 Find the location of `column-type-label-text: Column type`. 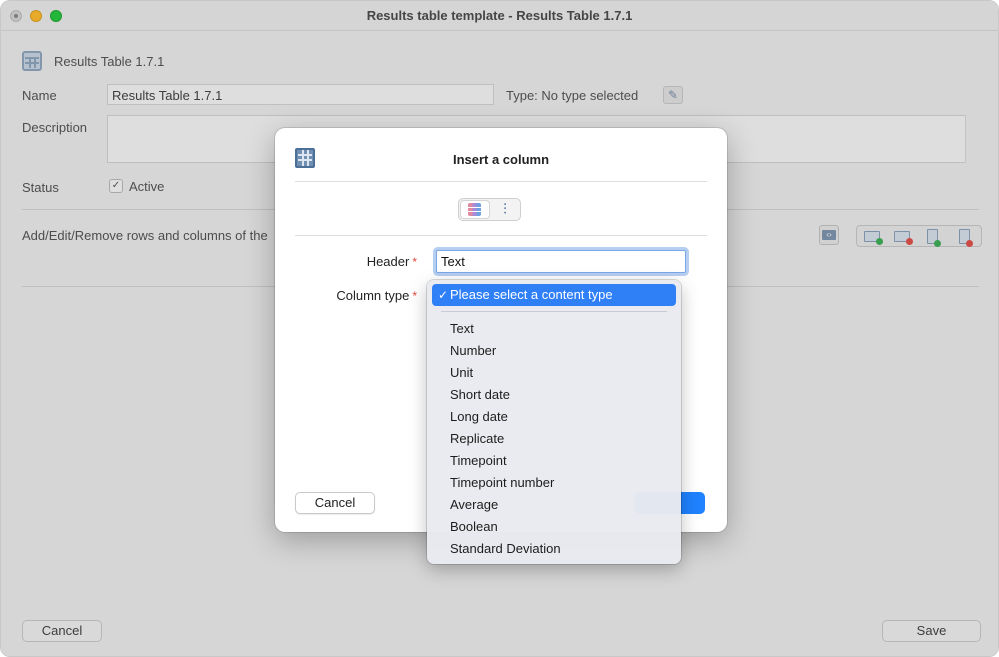

column-type-label-text: Column type is located at coordinates (373, 295).